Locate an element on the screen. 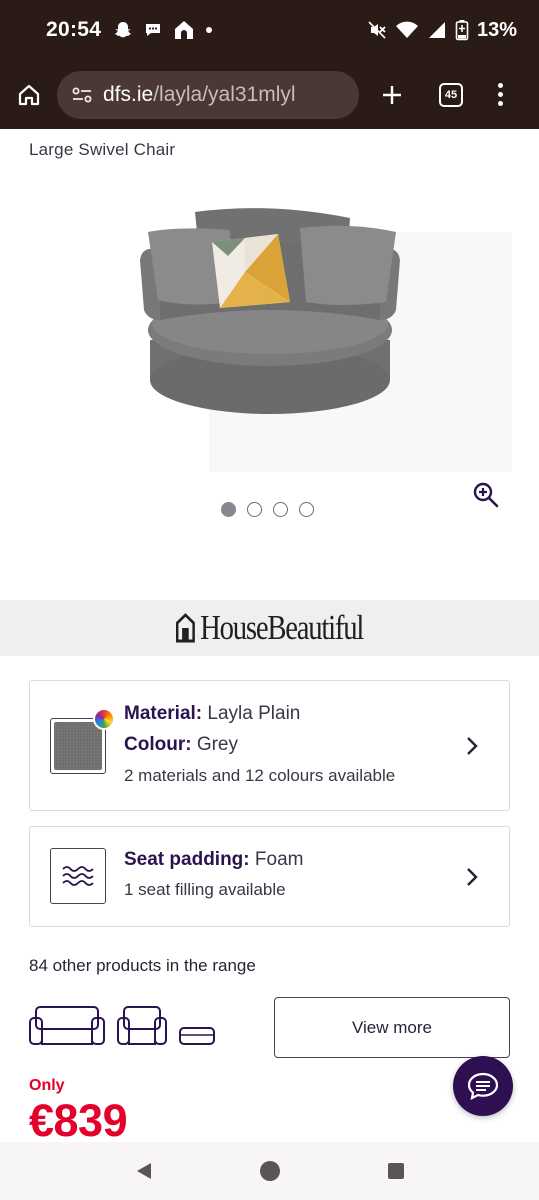 The image size is (539, 1200). seat-padding-icon is located at coordinates (78, 876).